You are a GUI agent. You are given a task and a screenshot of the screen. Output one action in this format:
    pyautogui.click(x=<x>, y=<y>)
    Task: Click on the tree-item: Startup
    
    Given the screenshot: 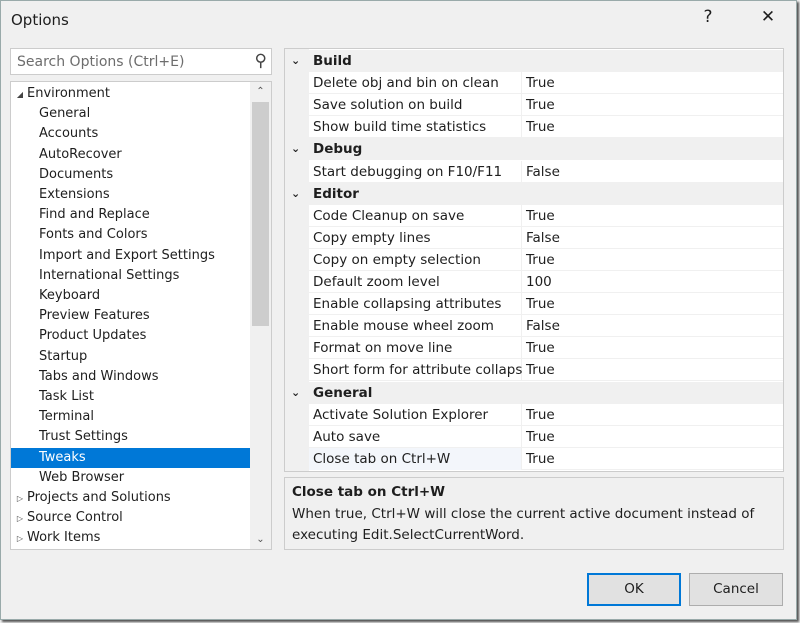 What is the action you would take?
    pyautogui.click(x=130, y=357)
    